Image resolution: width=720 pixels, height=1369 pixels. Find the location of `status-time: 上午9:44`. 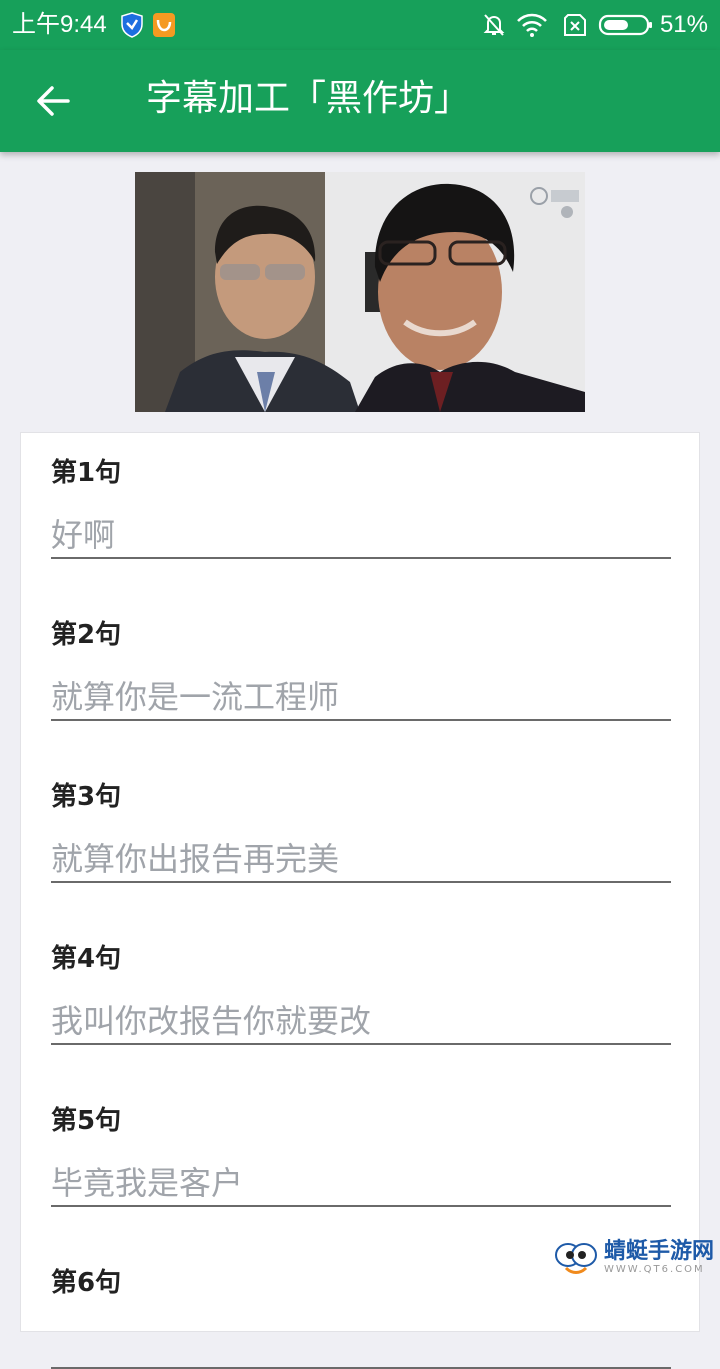

status-time: 上午9:44 is located at coordinates (59, 24).